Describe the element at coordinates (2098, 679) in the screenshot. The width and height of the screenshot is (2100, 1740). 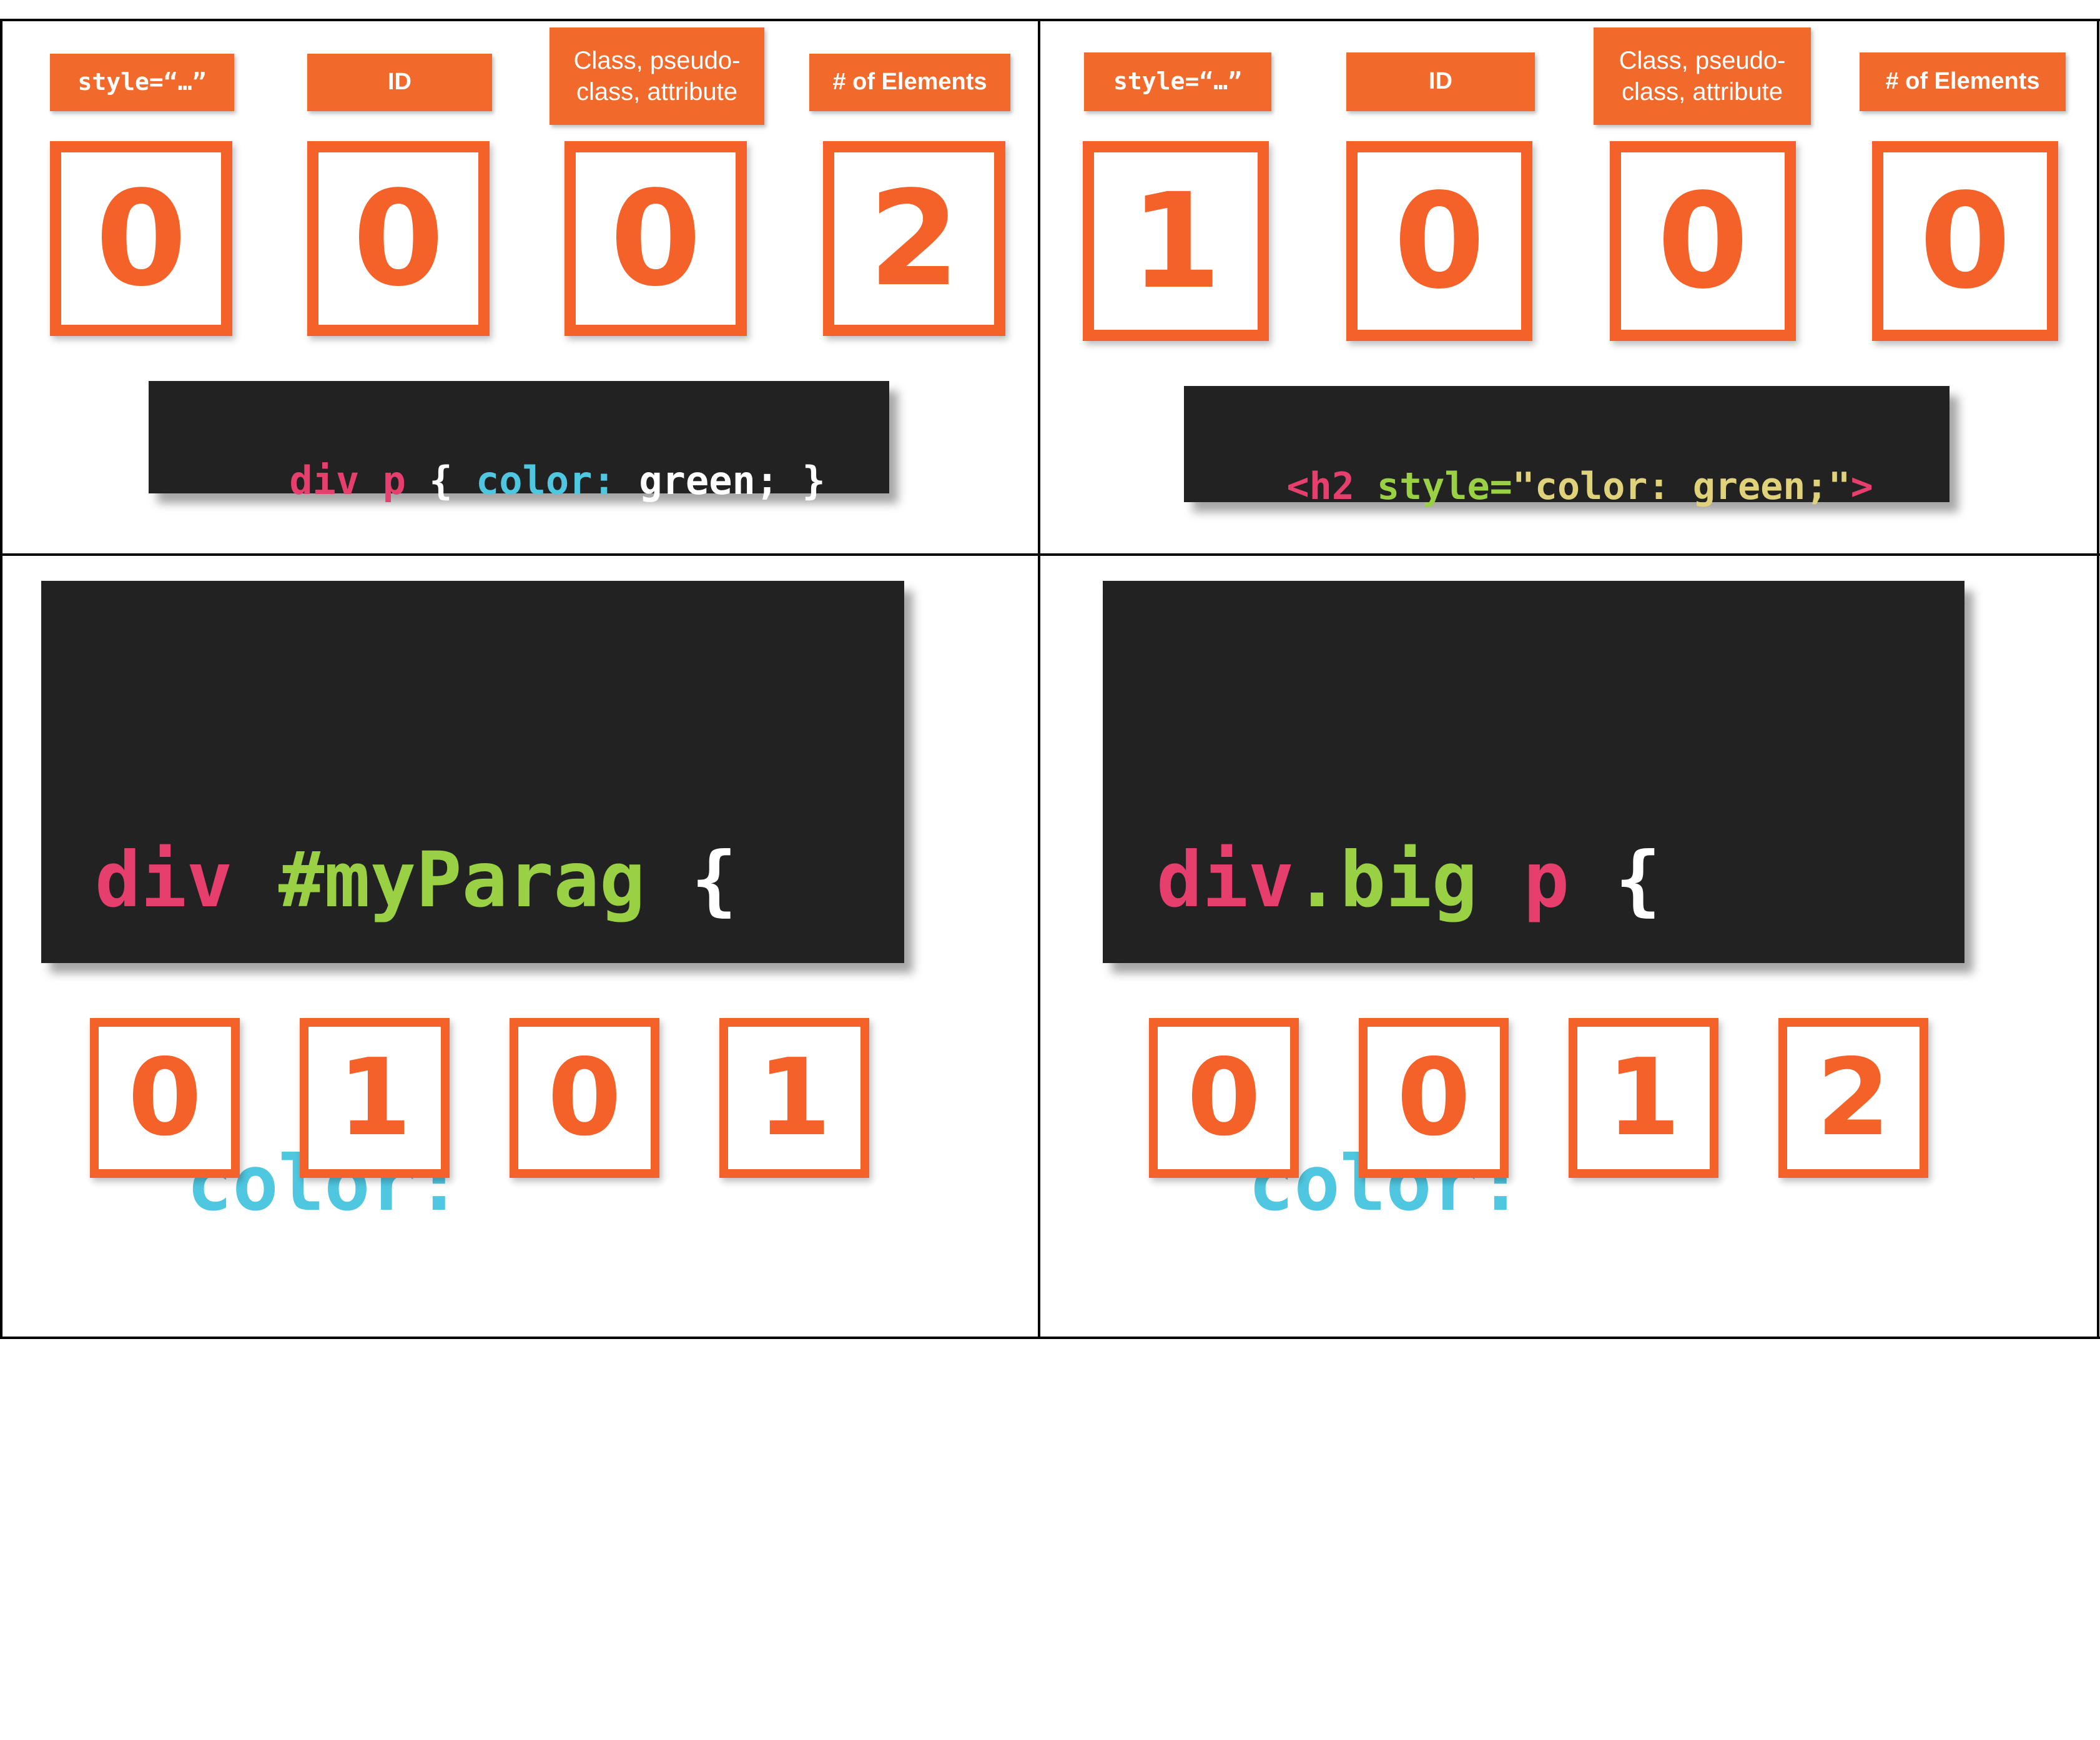
I see `table-border-right` at that location.